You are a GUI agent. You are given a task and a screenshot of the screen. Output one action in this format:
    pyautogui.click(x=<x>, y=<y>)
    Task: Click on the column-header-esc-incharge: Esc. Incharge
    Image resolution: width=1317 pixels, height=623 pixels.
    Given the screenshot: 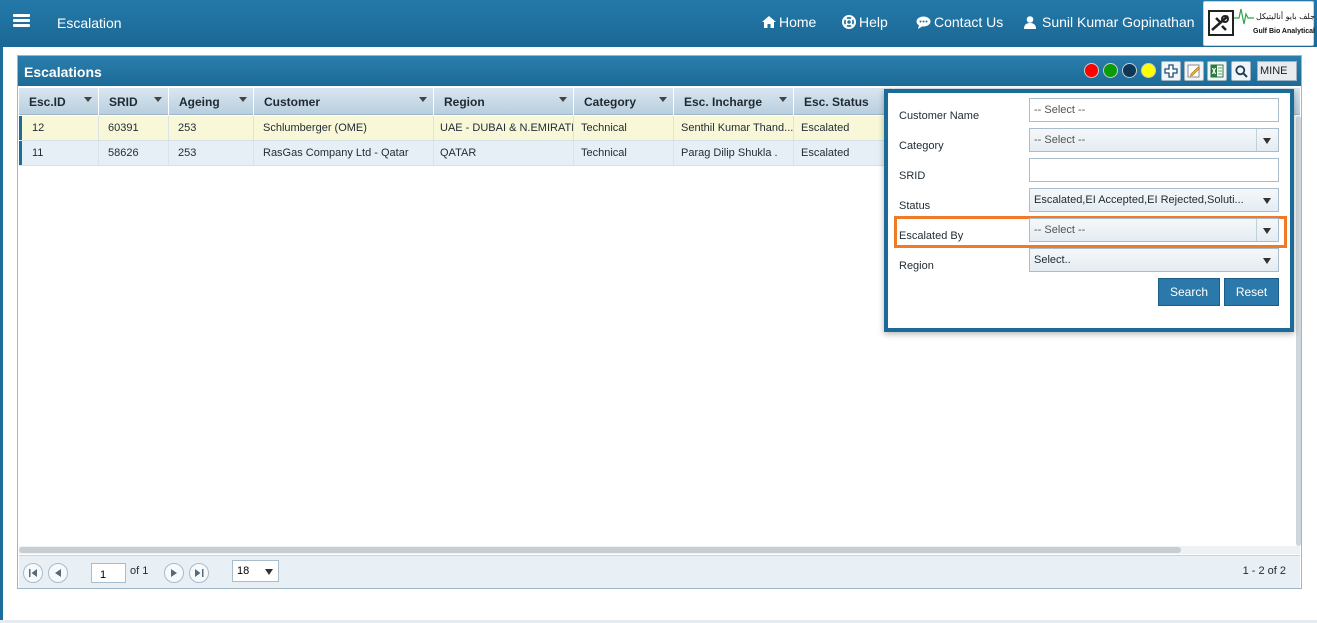 What is the action you would take?
    pyautogui.click(x=734, y=101)
    